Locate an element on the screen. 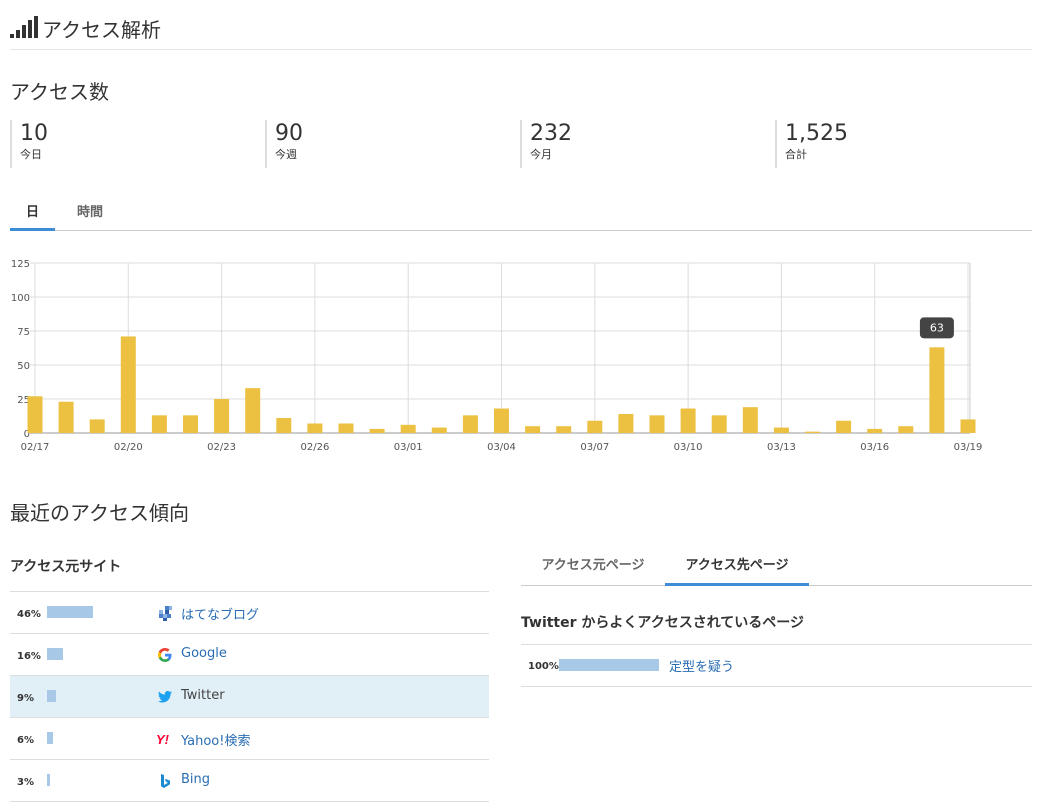 The image size is (1045, 802). bar-03/12 is located at coordinates (750, 420).